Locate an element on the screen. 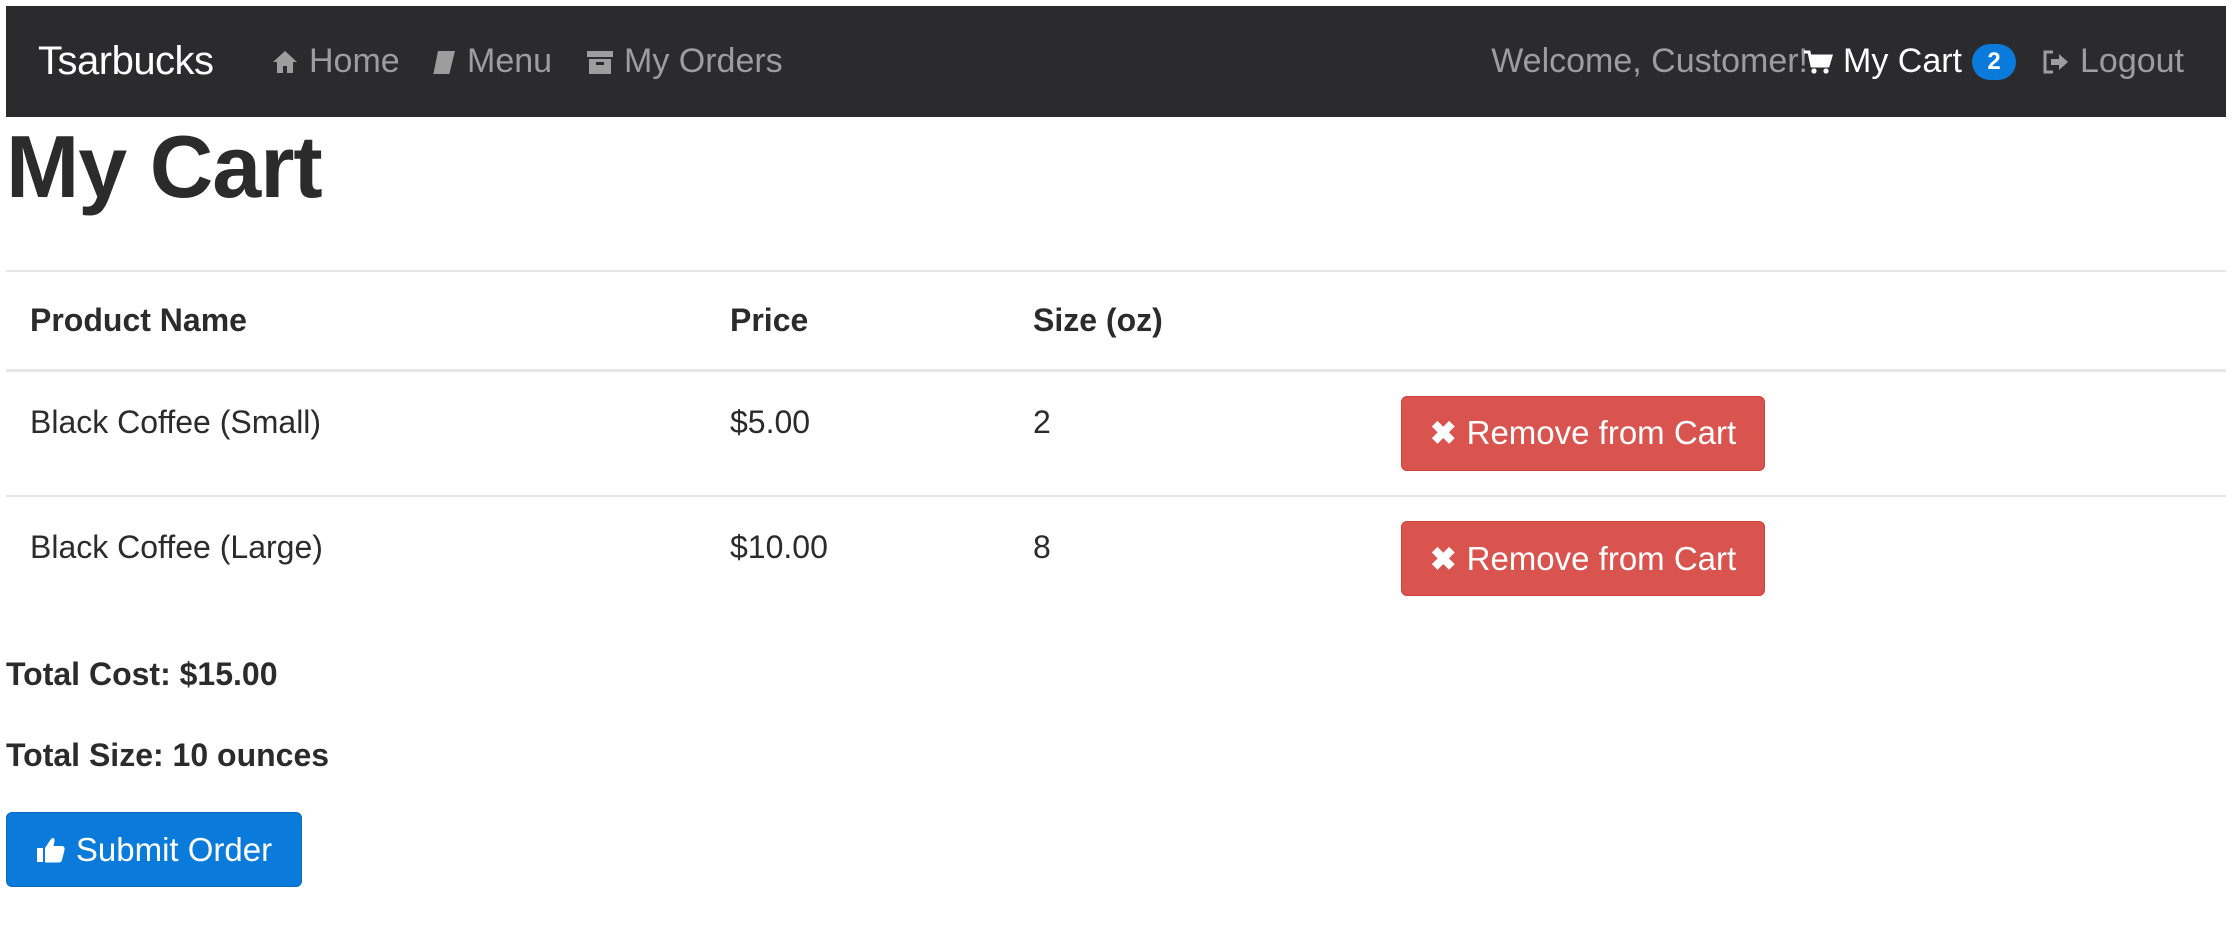  logout-icon is located at coordinates (2056, 62).